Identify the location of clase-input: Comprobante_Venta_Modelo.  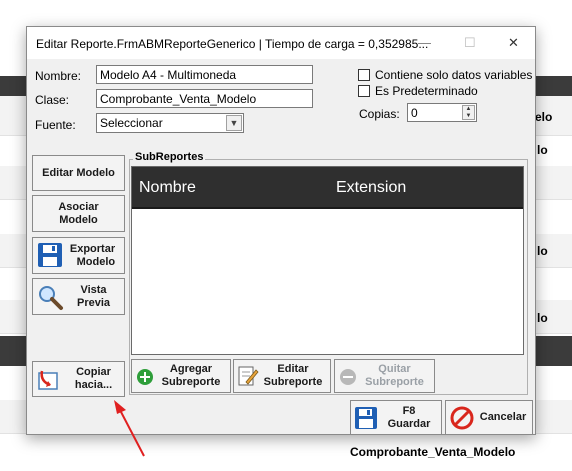
(204, 98).